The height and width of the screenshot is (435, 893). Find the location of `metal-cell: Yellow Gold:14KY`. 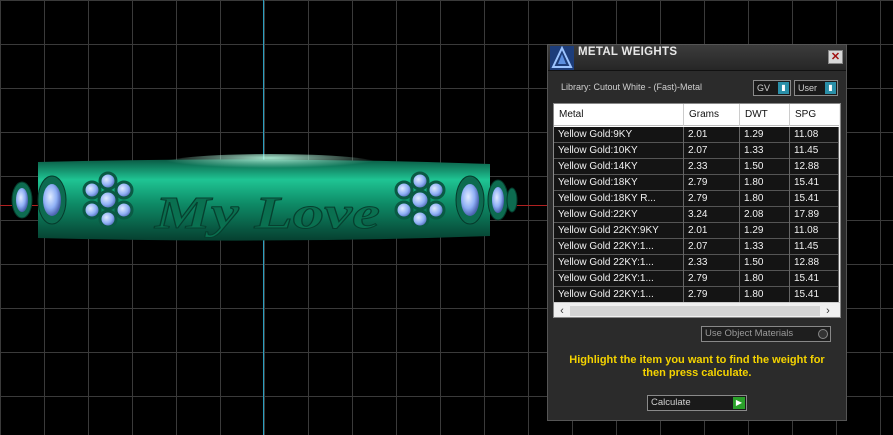

metal-cell: Yellow Gold:14KY is located at coordinates (619, 167).